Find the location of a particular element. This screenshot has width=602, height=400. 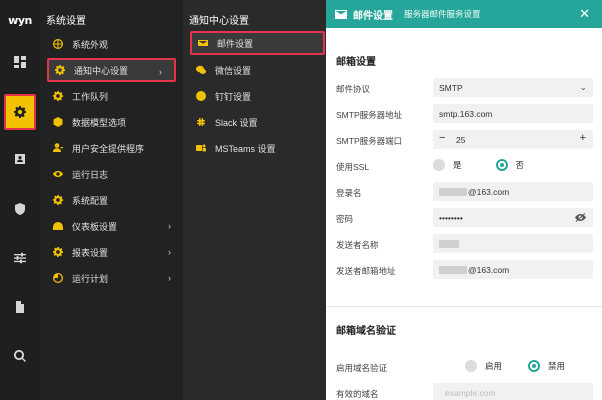

rail-search-button is located at coordinates (20, 356).